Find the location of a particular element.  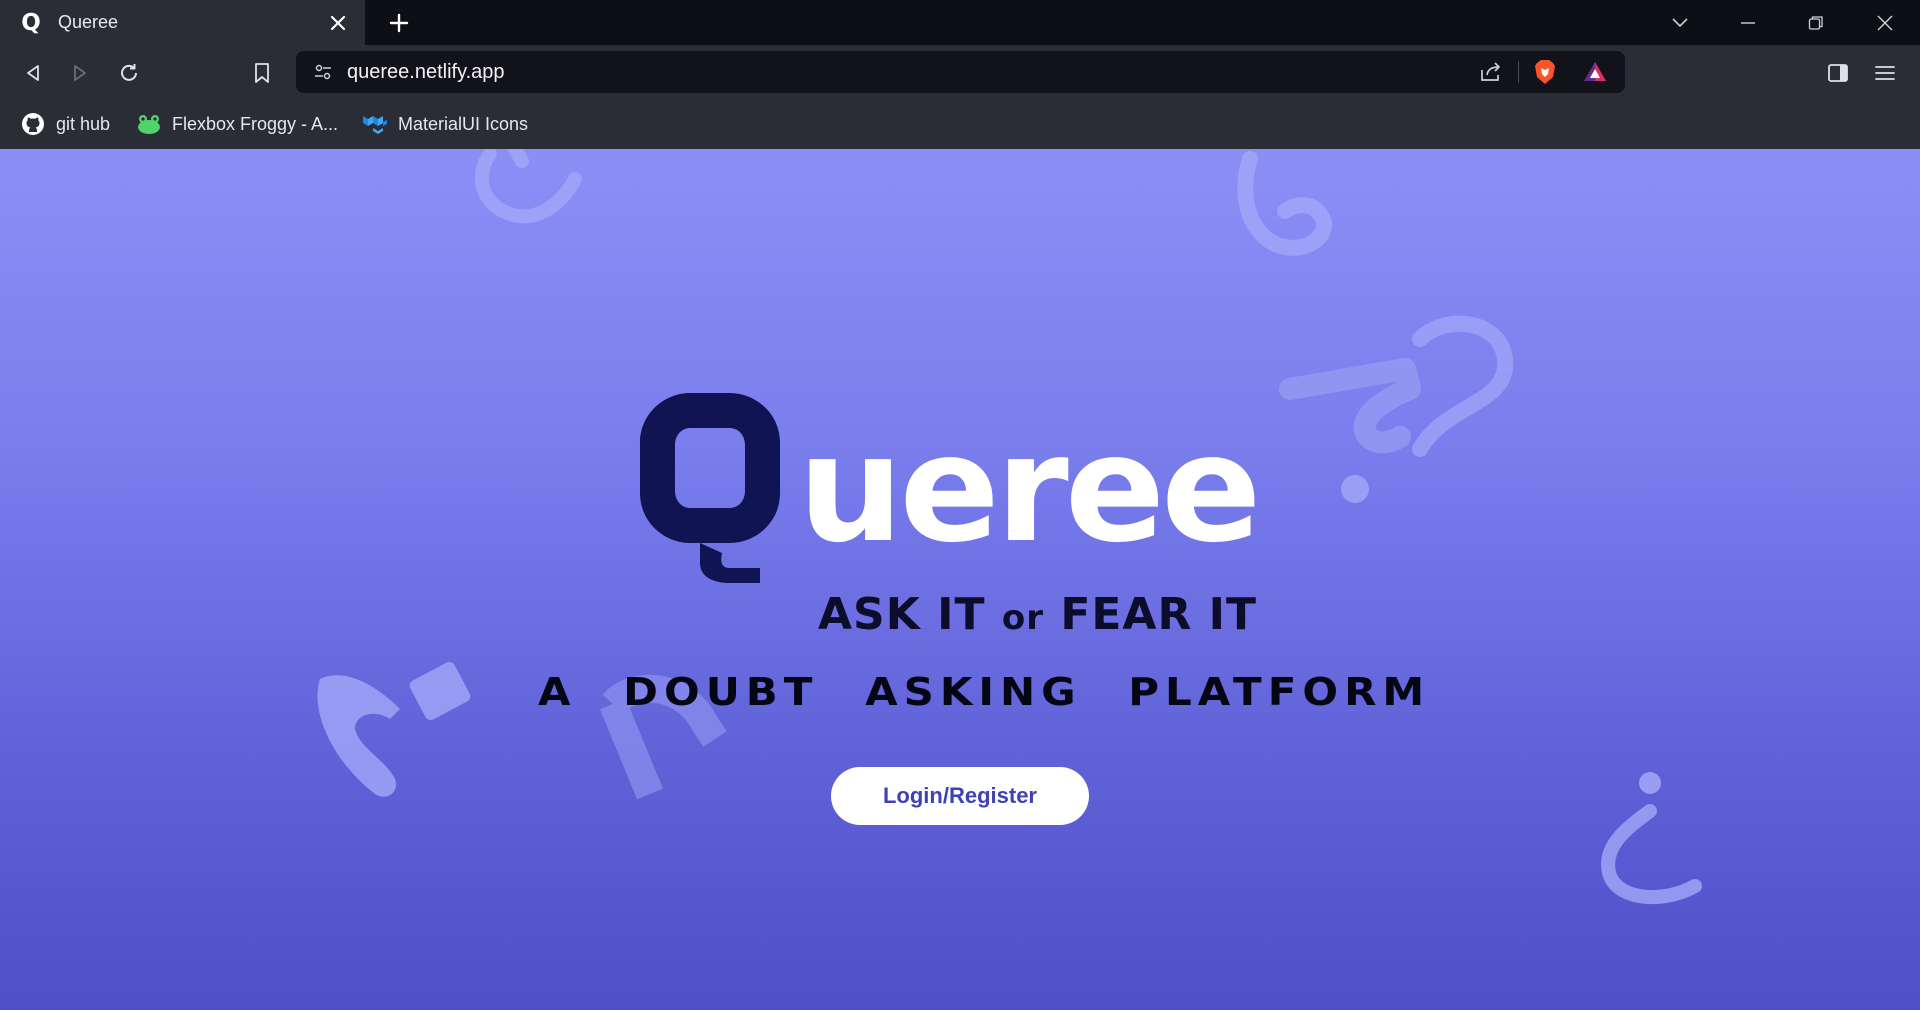

bookmark-github: git hub is located at coordinates (65, 124).